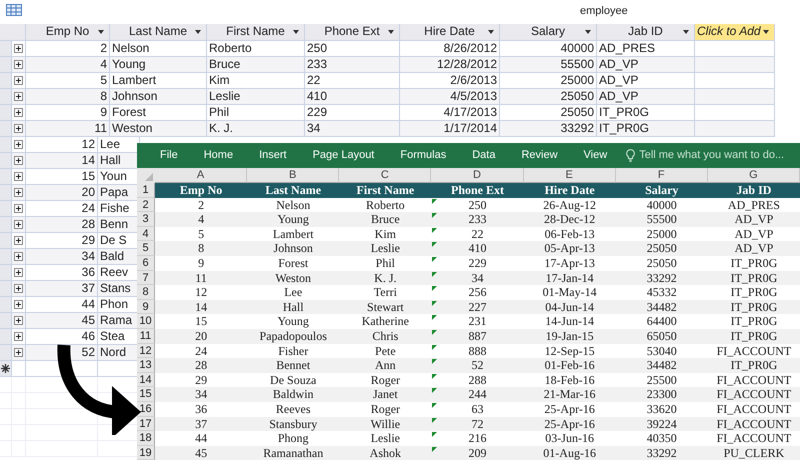 The height and width of the screenshot is (460, 800). Describe the element at coordinates (385, 424) in the screenshot. I see `table-cell: Willie` at that location.